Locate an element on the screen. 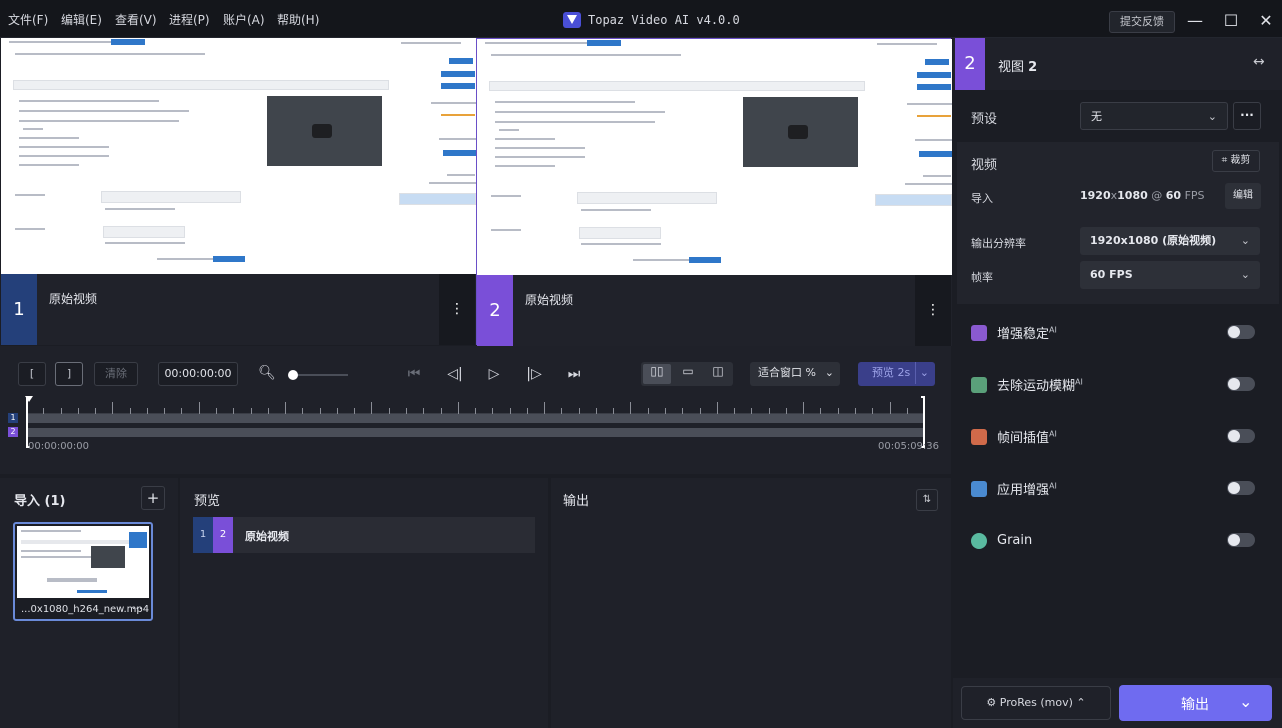 This screenshot has height=728, width=1282. motion-deblur-label: 去除运动模糊AI is located at coordinates (1040, 385).